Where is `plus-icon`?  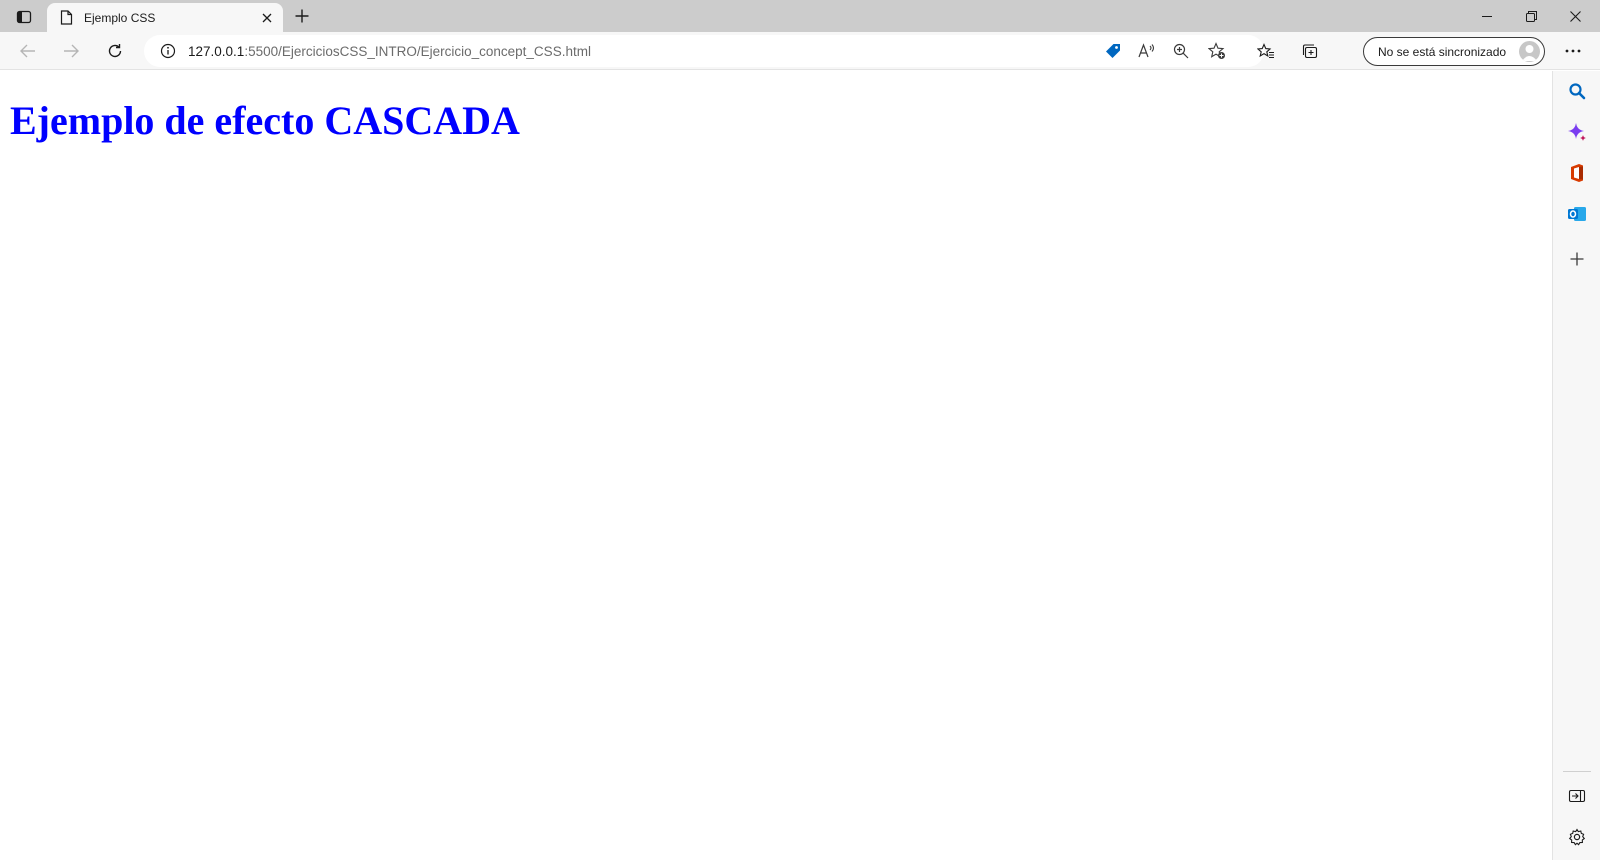 plus-icon is located at coordinates (302, 16).